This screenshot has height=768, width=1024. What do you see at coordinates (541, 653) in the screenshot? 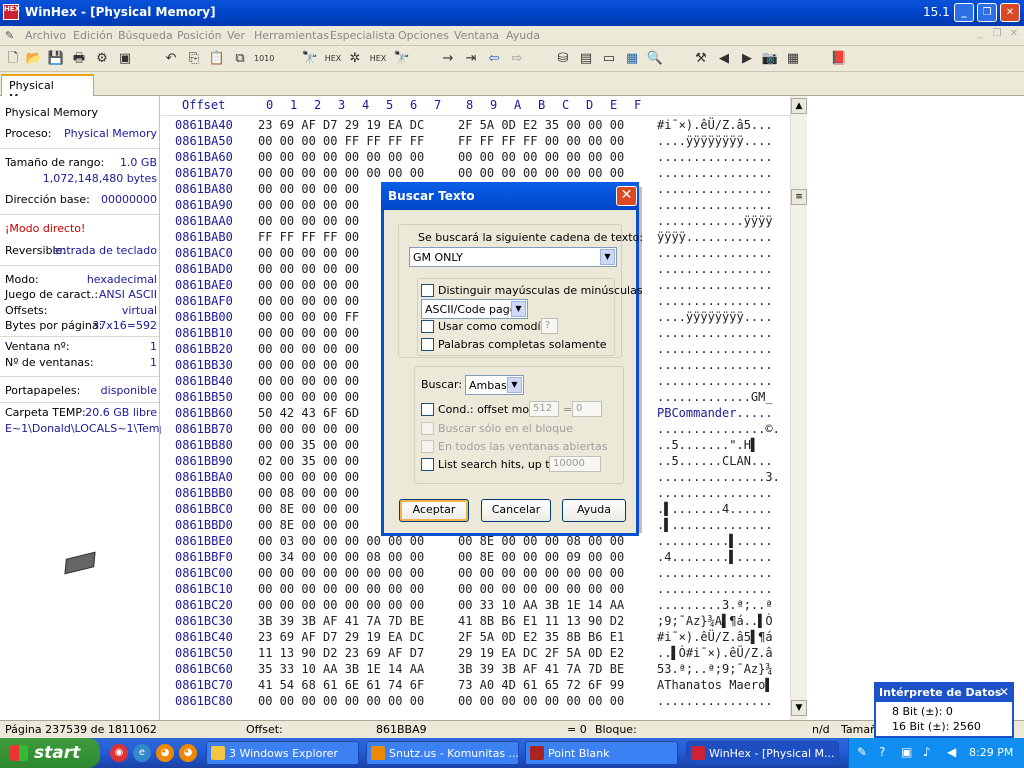
I see `row-hex: 29 19 EA DC 2F 5A 0D E2` at bounding box center [541, 653].